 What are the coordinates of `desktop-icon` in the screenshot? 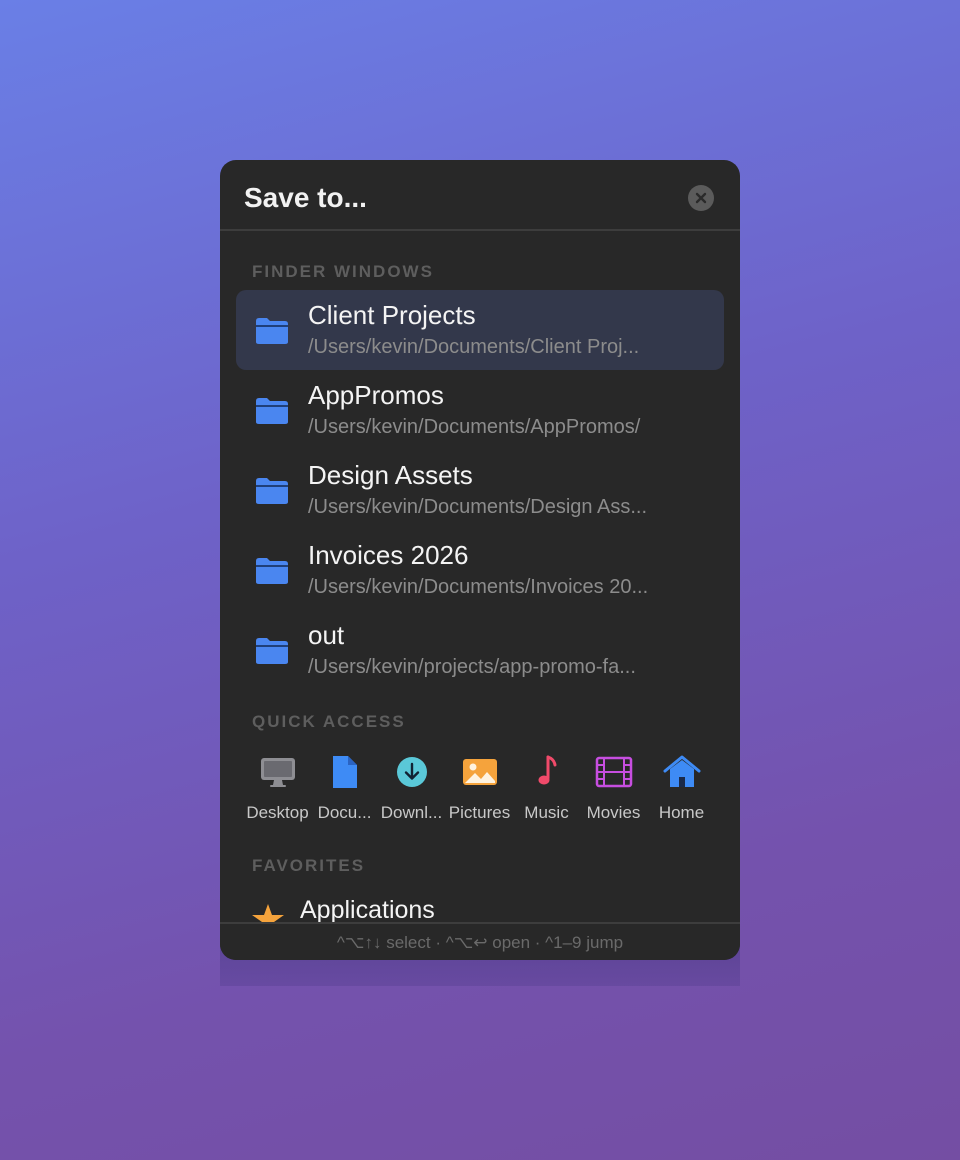 It's located at (277, 772).